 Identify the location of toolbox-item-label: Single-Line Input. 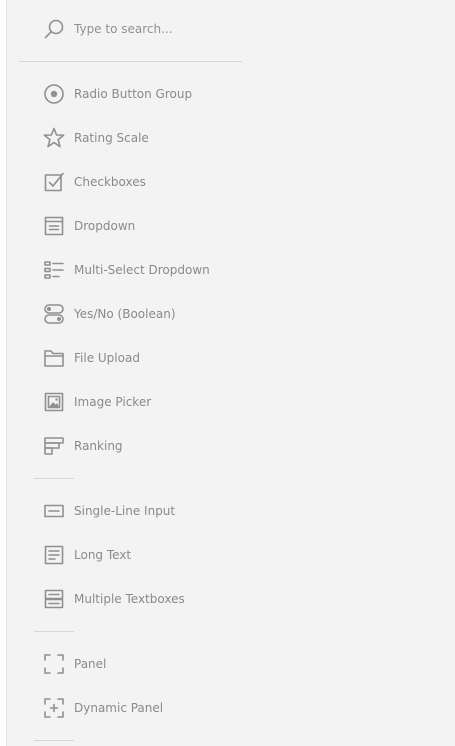
(125, 511).